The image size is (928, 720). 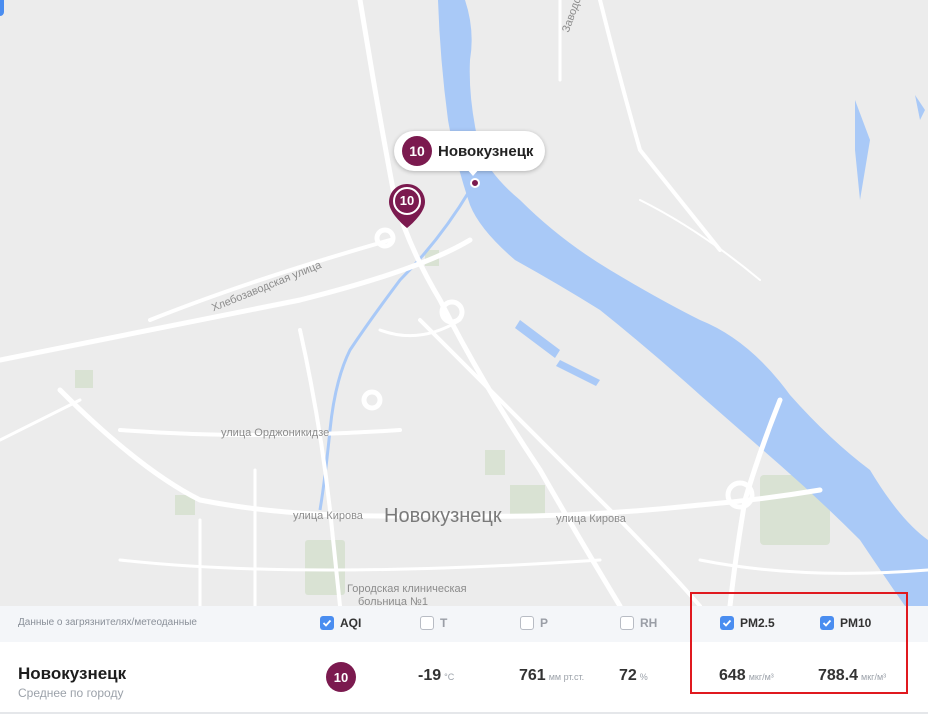 I want to click on row-aqi-badge: 10, so click(x=341, y=677).